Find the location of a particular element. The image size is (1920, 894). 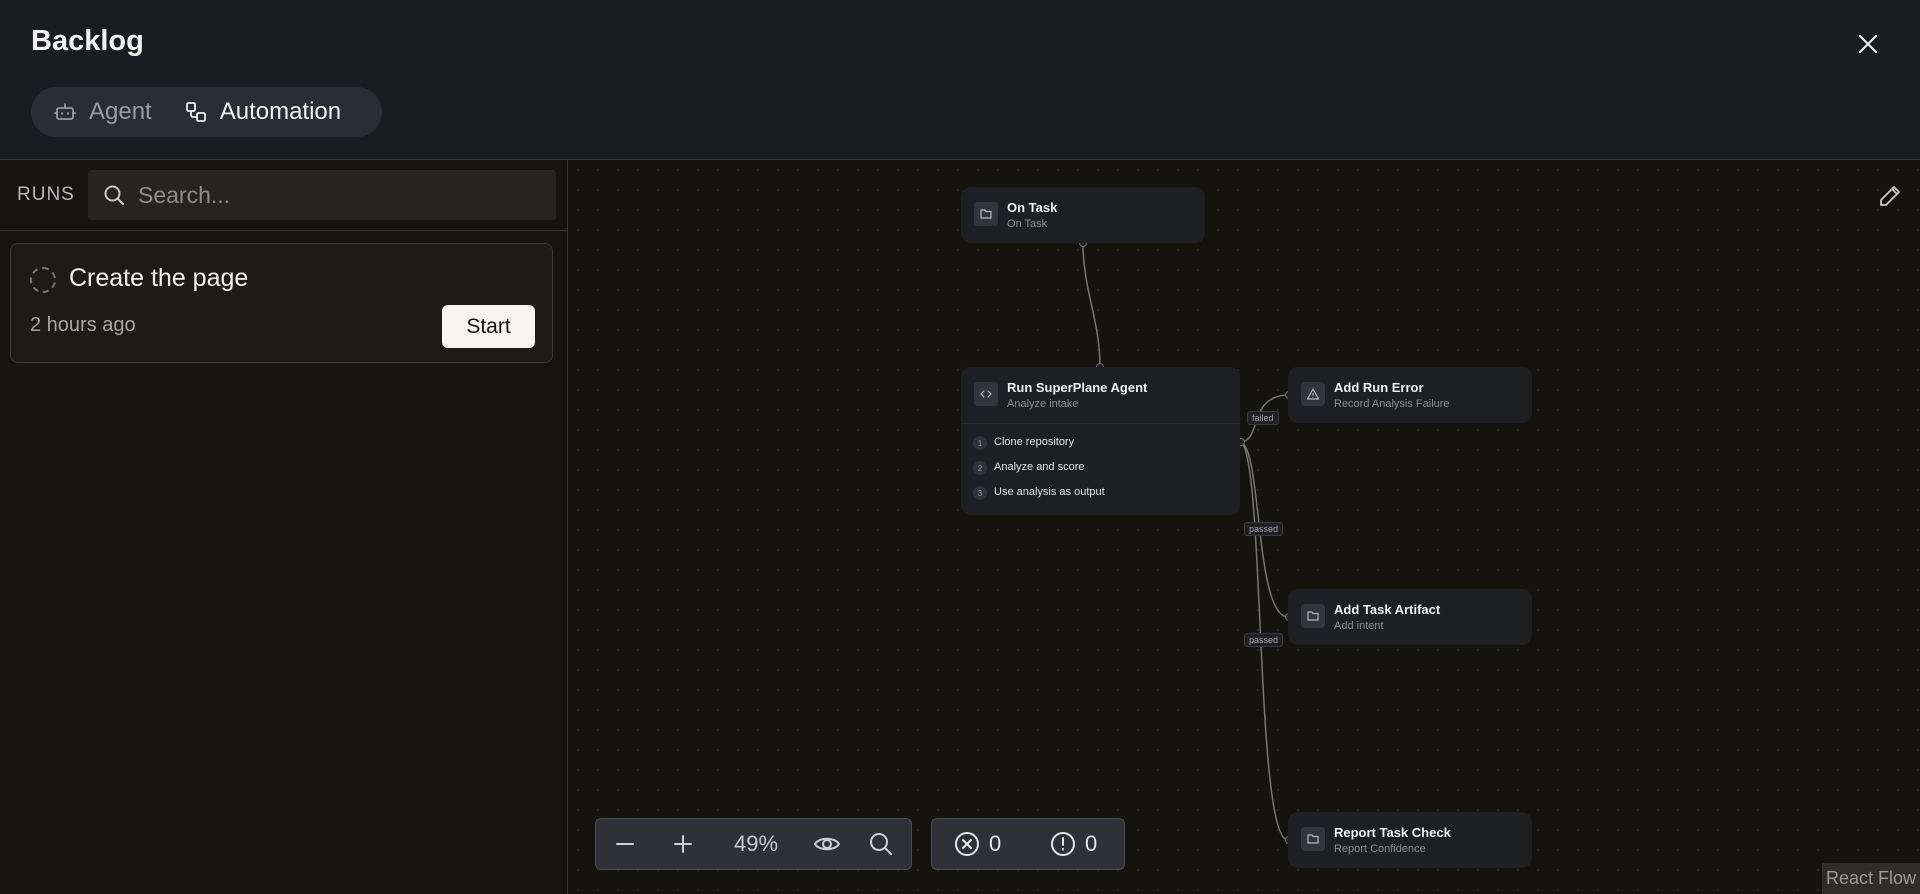

toggle-view-button is located at coordinates (827, 844).